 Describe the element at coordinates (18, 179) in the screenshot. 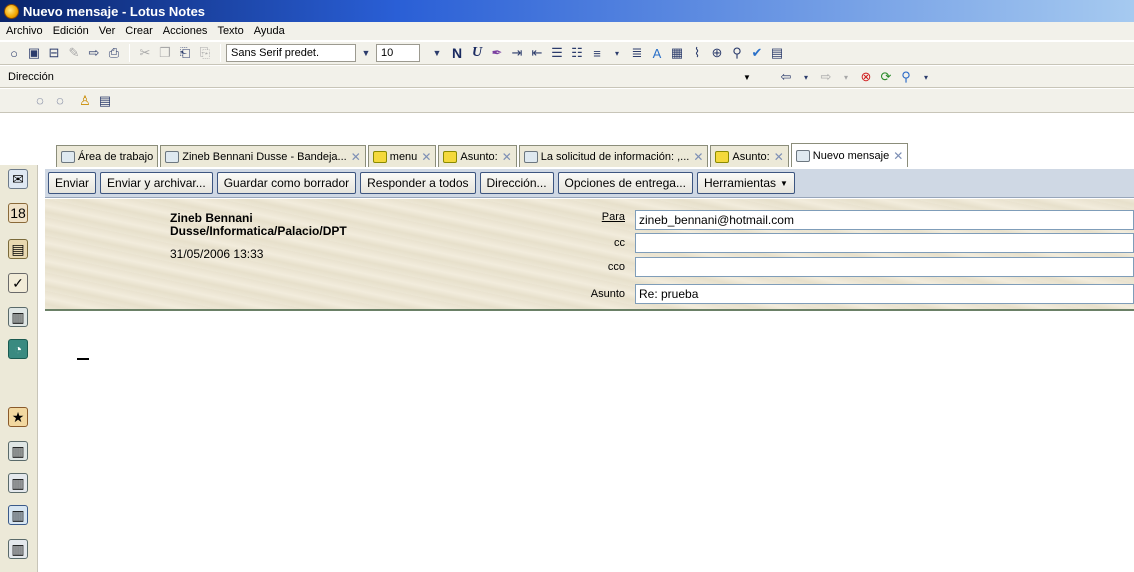

I see `mail-icon: ✉` at that location.